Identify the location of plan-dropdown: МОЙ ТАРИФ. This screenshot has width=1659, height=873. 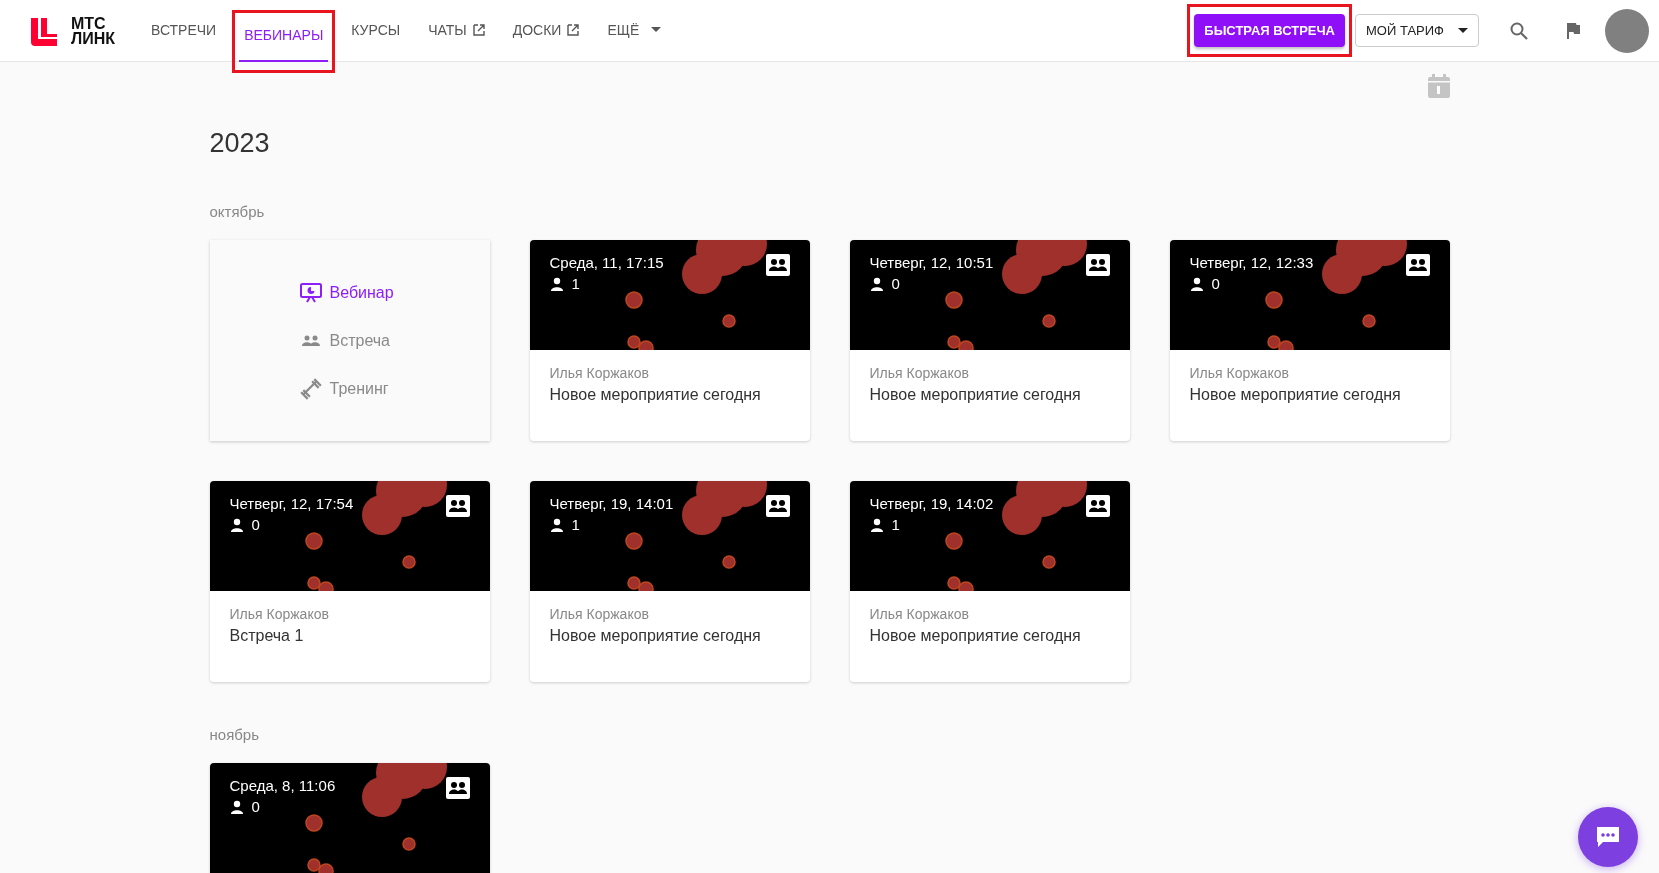
(1417, 30).